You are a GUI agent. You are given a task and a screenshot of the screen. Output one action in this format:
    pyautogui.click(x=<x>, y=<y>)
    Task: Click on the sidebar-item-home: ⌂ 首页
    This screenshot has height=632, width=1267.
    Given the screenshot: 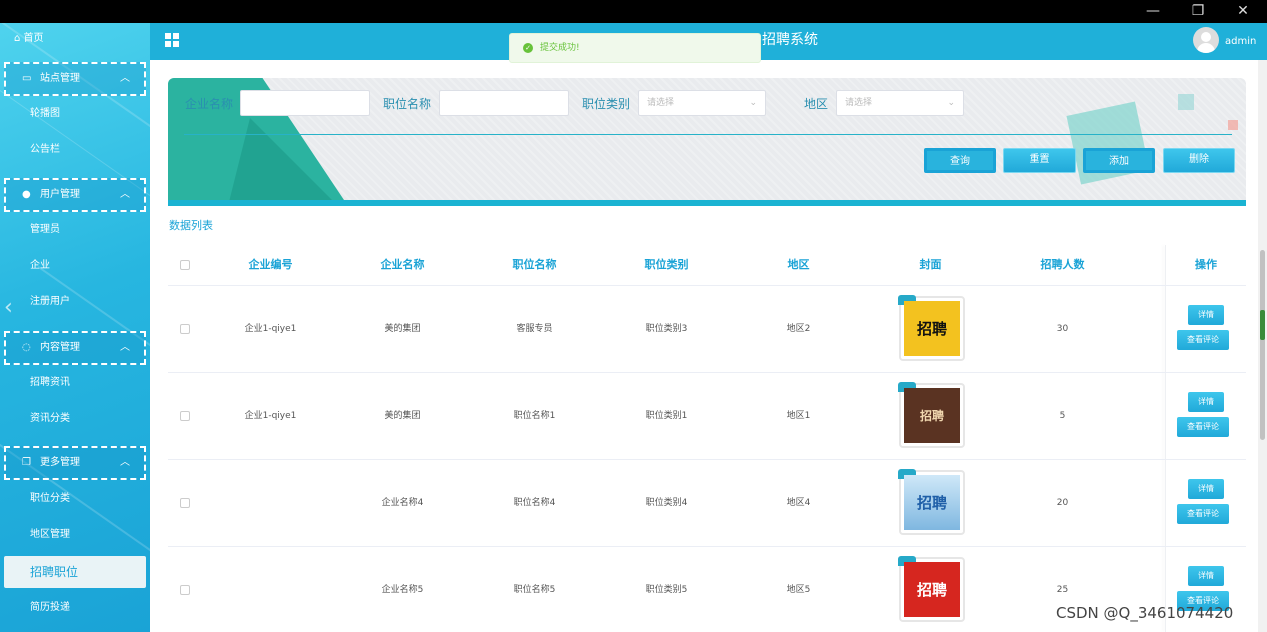 What is the action you would take?
    pyautogui.click(x=75, y=39)
    